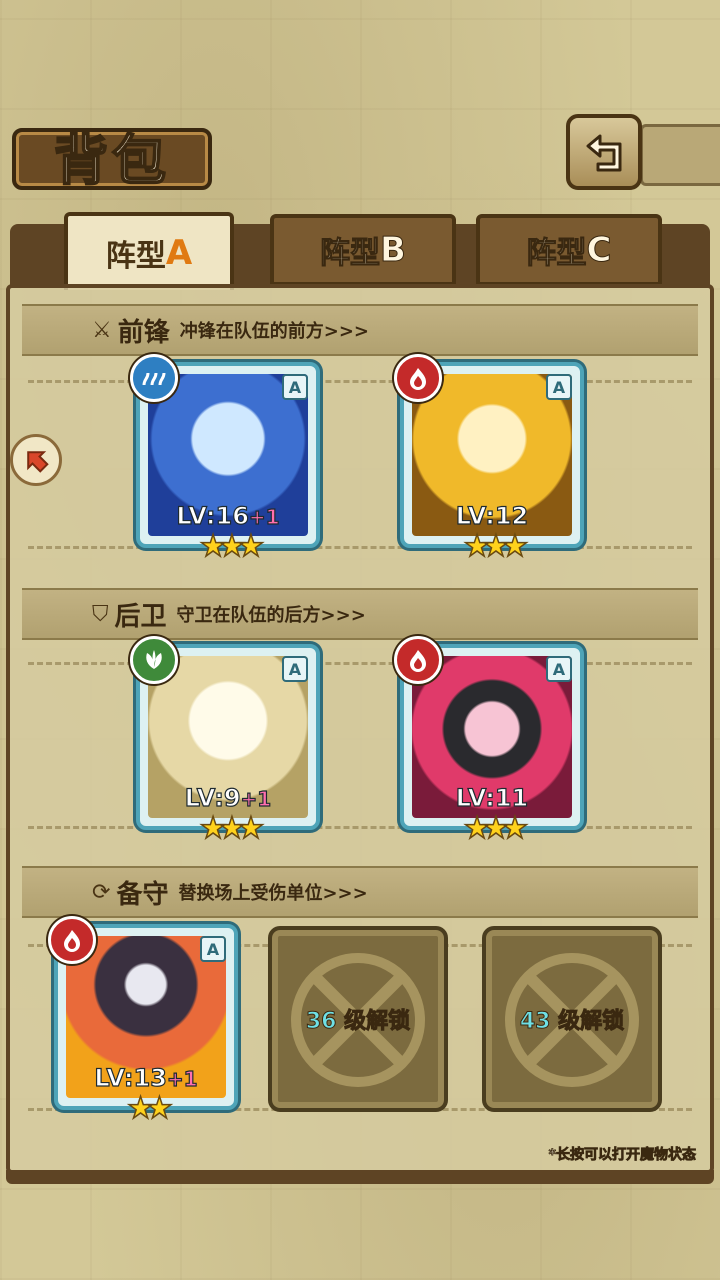 This screenshot has width=720, height=1280. What do you see at coordinates (179, 253) in the screenshot?
I see `tab-letter: A` at bounding box center [179, 253].